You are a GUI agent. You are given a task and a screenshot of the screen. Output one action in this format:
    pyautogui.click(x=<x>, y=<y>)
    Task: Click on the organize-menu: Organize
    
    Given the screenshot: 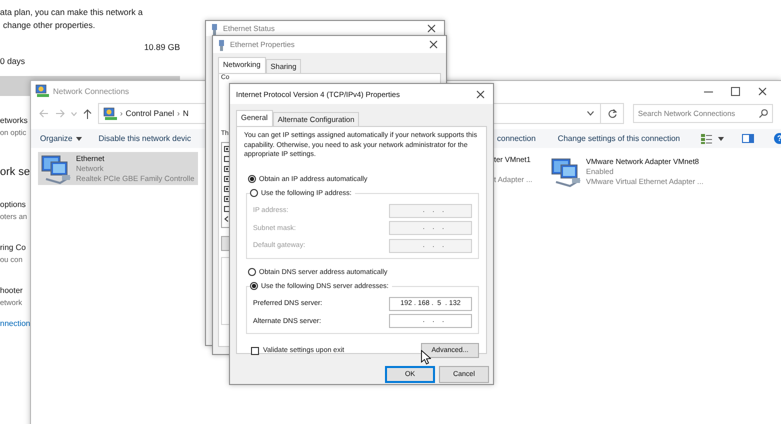 What is the action you would take?
    pyautogui.click(x=61, y=138)
    